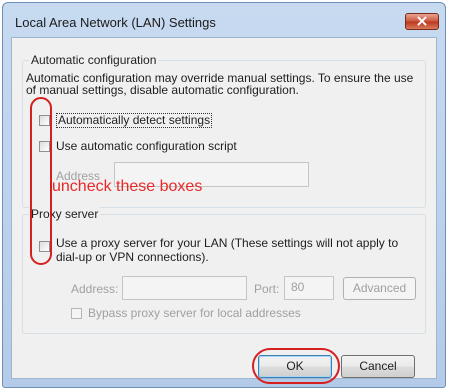 The width and height of the screenshot is (450, 391). I want to click on annotation-text: uncheck these boxes, so click(127, 186).